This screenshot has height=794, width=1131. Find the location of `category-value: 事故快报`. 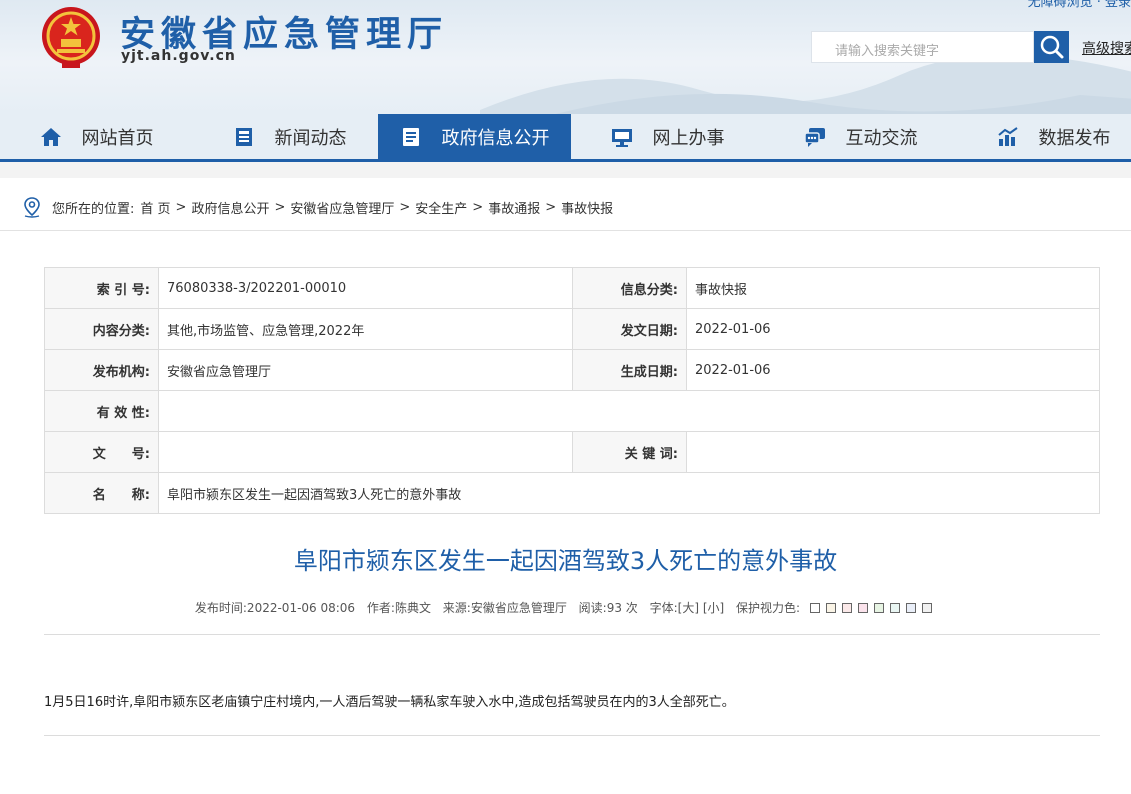

category-value: 事故快报 is located at coordinates (893, 288).